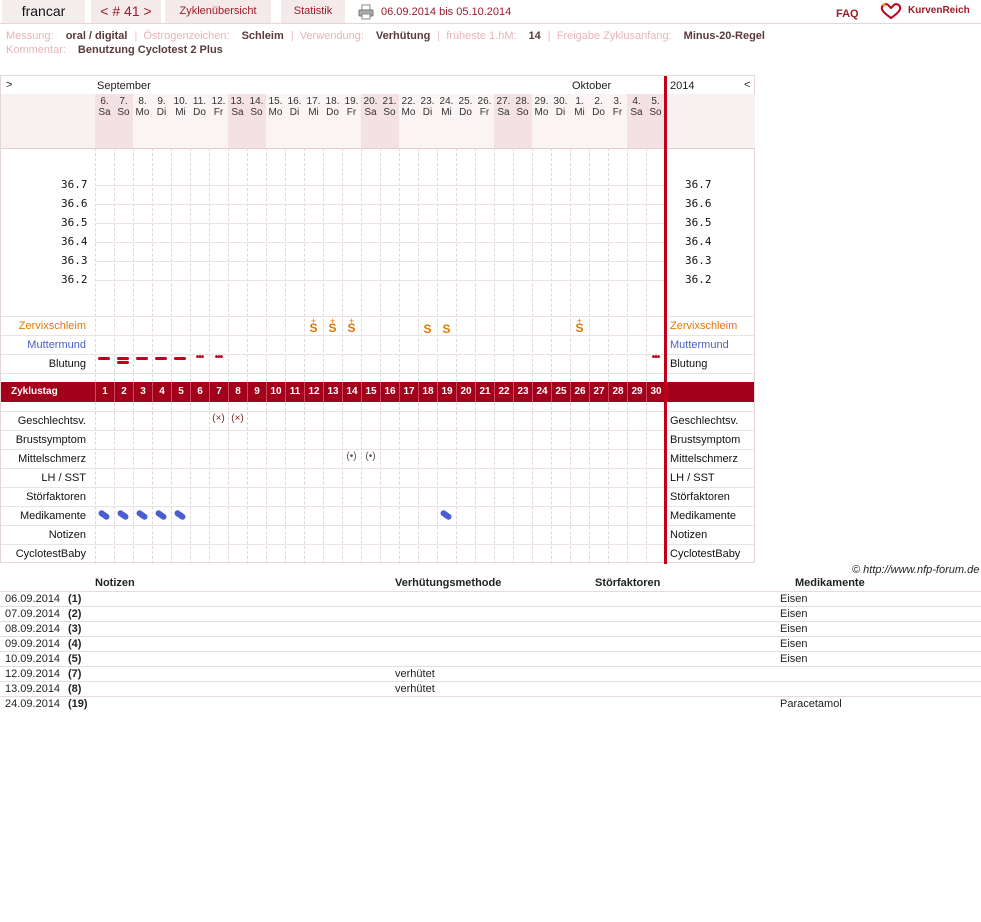 The image size is (981, 922). What do you see at coordinates (52, 459) in the screenshot?
I see `row-label-left: Mittelschmerz` at bounding box center [52, 459].